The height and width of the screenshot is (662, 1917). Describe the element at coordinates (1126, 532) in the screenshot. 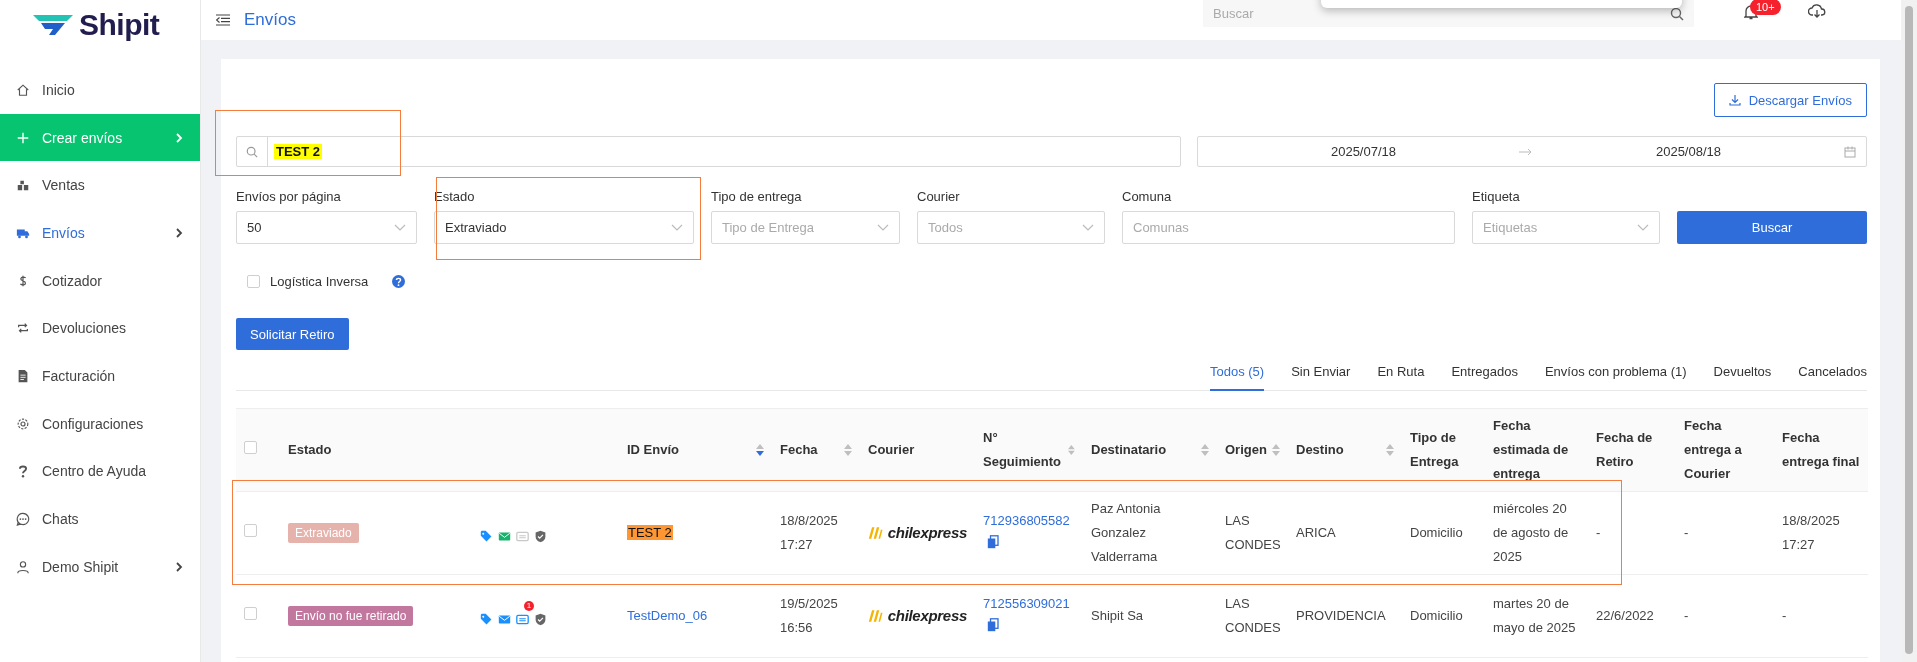

I see `table-cell: Paz Antonia Gonzalez Valderrama` at that location.